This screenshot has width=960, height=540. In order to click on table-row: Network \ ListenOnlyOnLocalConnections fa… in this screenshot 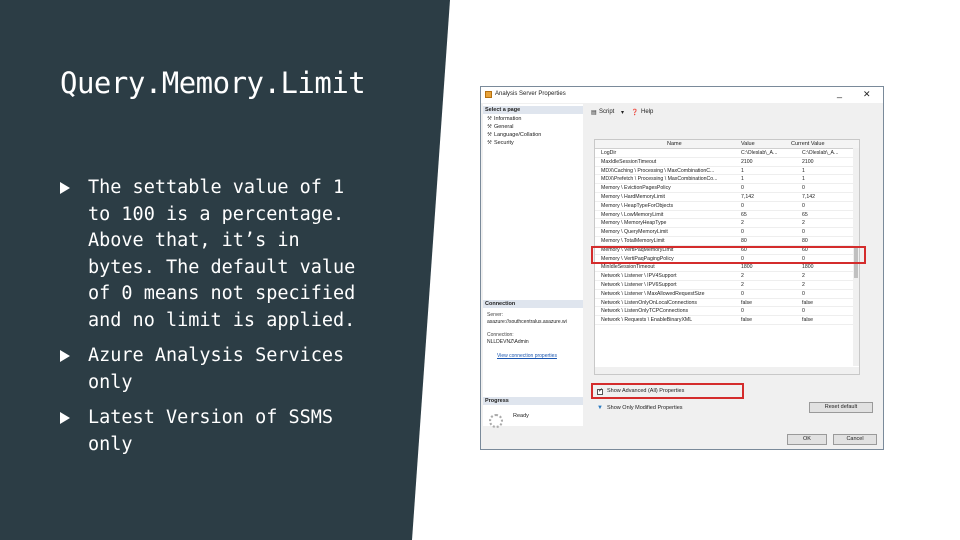, I will do `click(725, 303)`.